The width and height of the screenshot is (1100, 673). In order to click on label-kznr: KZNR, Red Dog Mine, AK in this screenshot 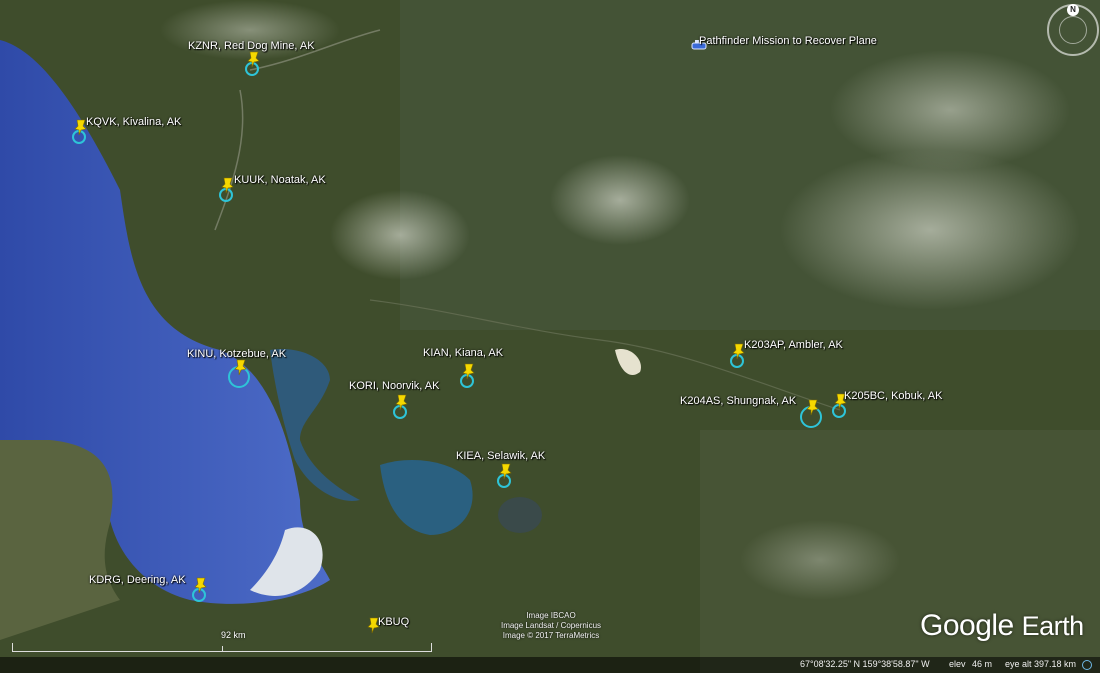, I will do `click(251, 46)`.